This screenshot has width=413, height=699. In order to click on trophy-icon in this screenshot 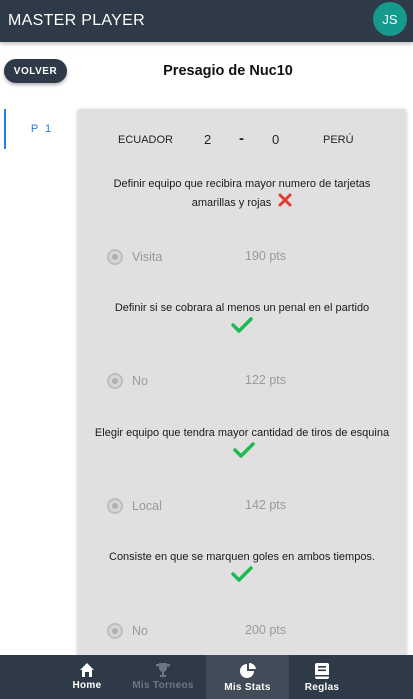, I will do `click(163, 670)`.